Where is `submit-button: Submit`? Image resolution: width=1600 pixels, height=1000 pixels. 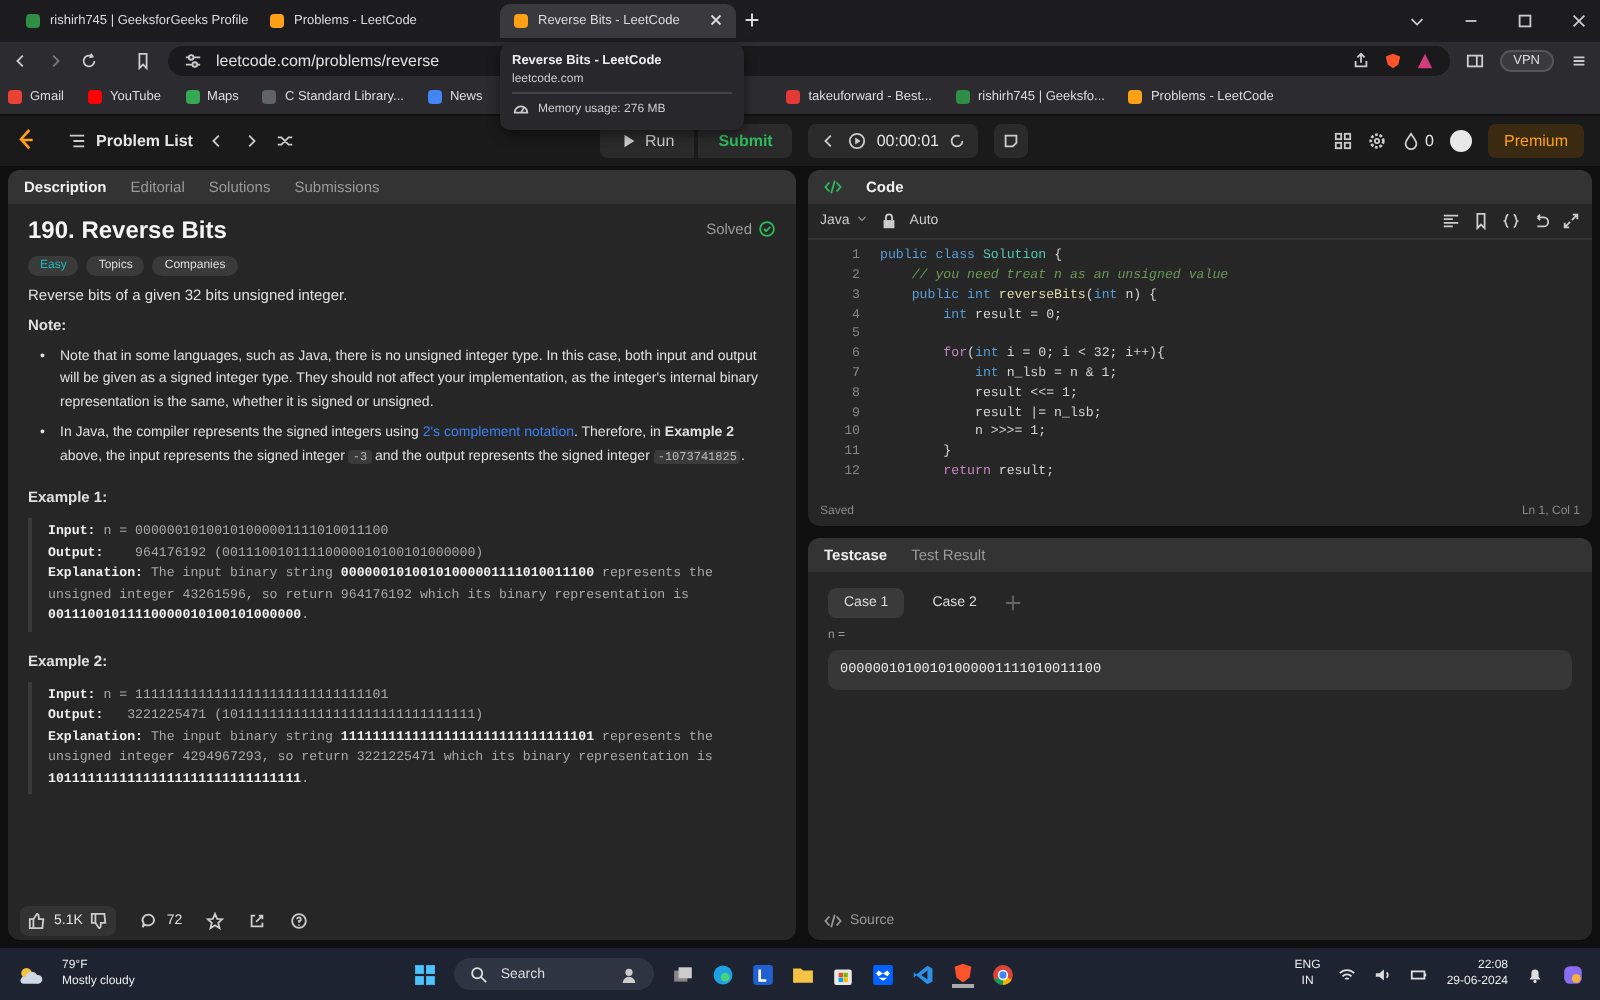 submit-button: Submit is located at coordinates (745, 140).